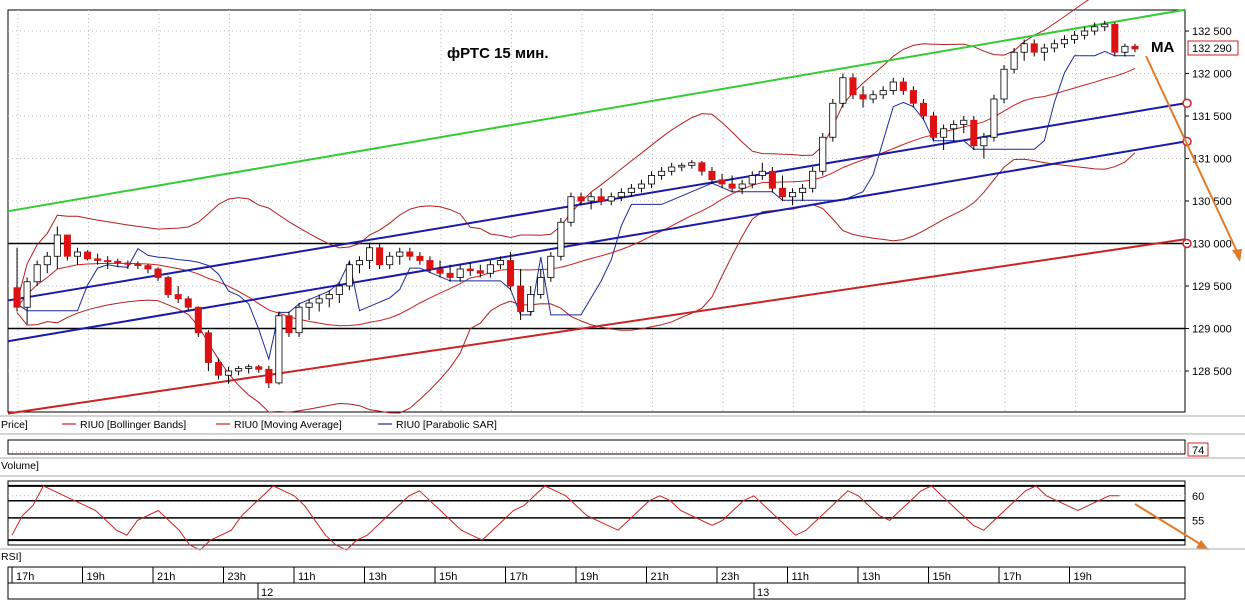 The height and width of the screenshot is (602, 1245). I want to click on price-tick-label-6: 129 500, so click(1212, 287).